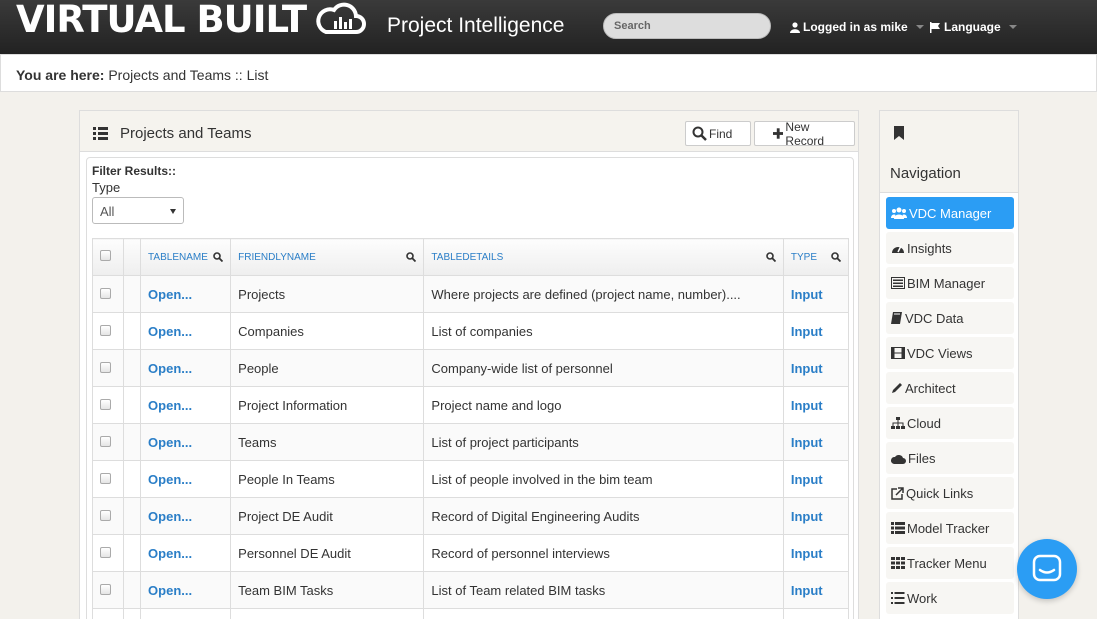 The height and width of the screenshot is (619, 1097). Describe the element at coordinates (950, 353) in the screenshot. I see `nav-item-vdc-views: VDC Views` at that location.